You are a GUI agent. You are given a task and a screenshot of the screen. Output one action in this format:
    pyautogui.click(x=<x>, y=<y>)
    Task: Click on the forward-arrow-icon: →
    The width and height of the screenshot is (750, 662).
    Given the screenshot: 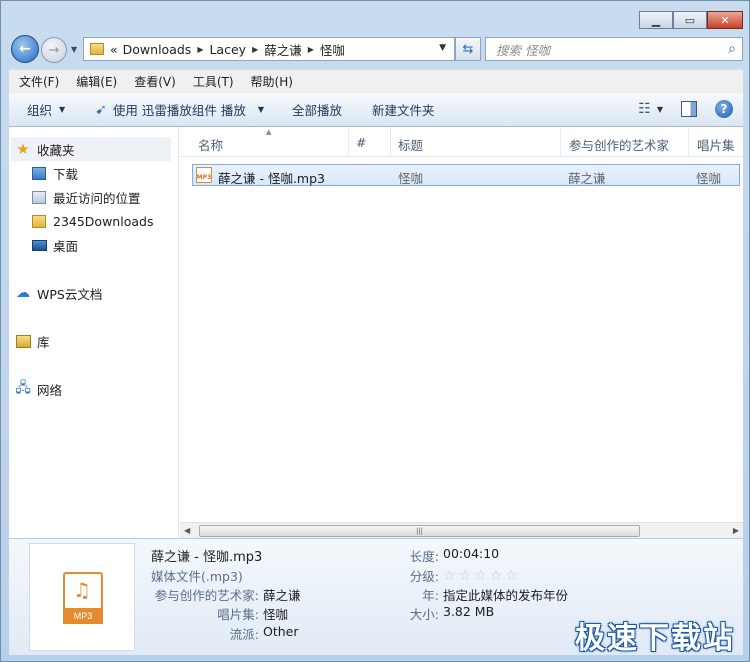 What is the action you would take?
    pyautogui.click(x=54, y=50)
    